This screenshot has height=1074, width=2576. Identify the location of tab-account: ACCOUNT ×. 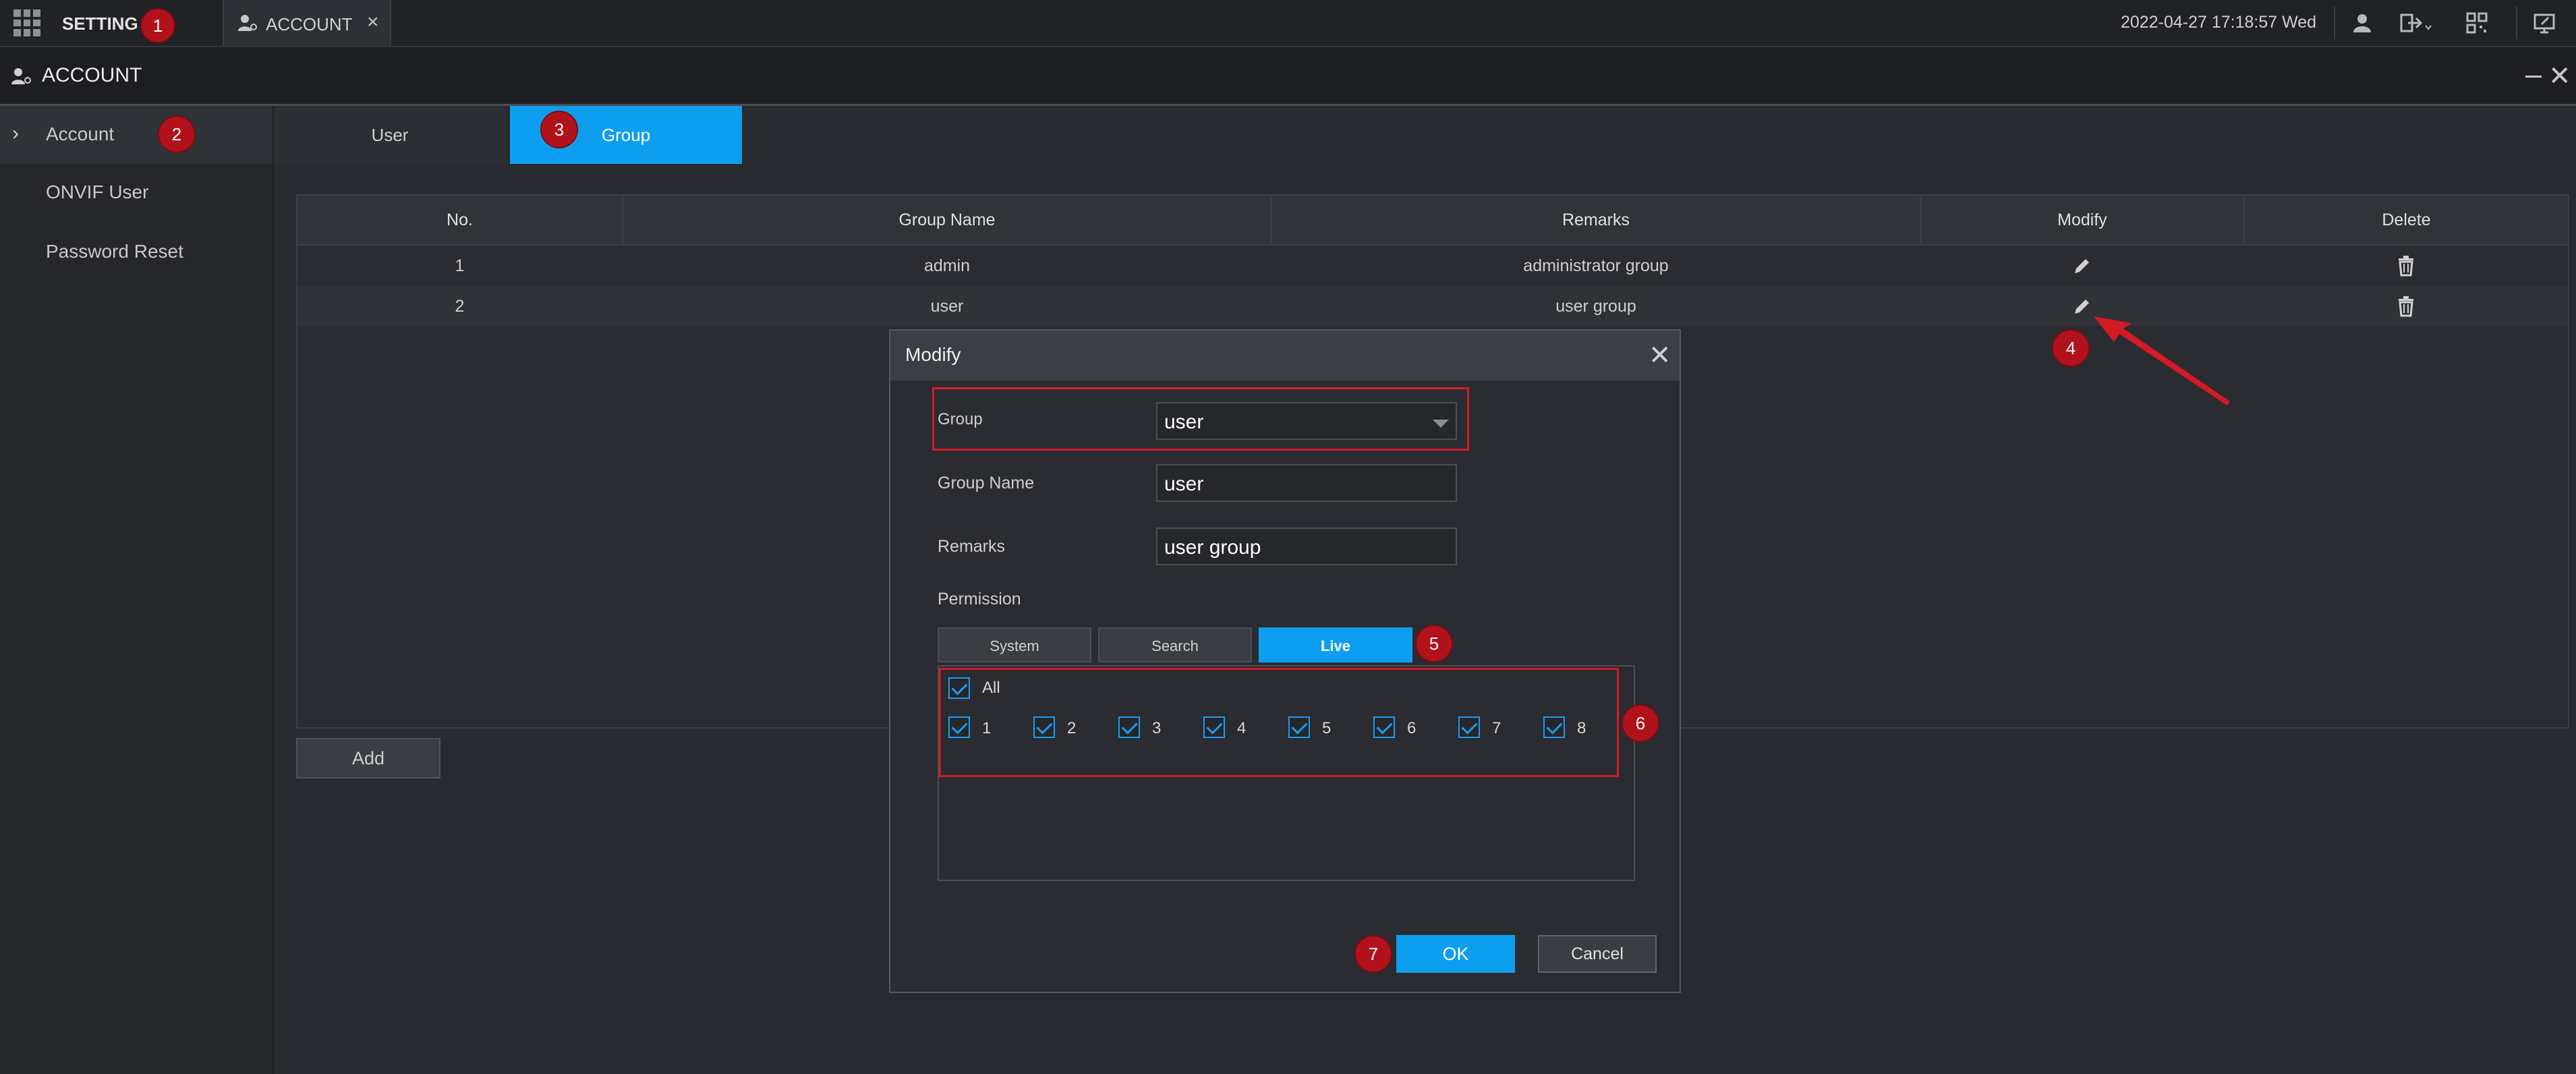
(307, 23).